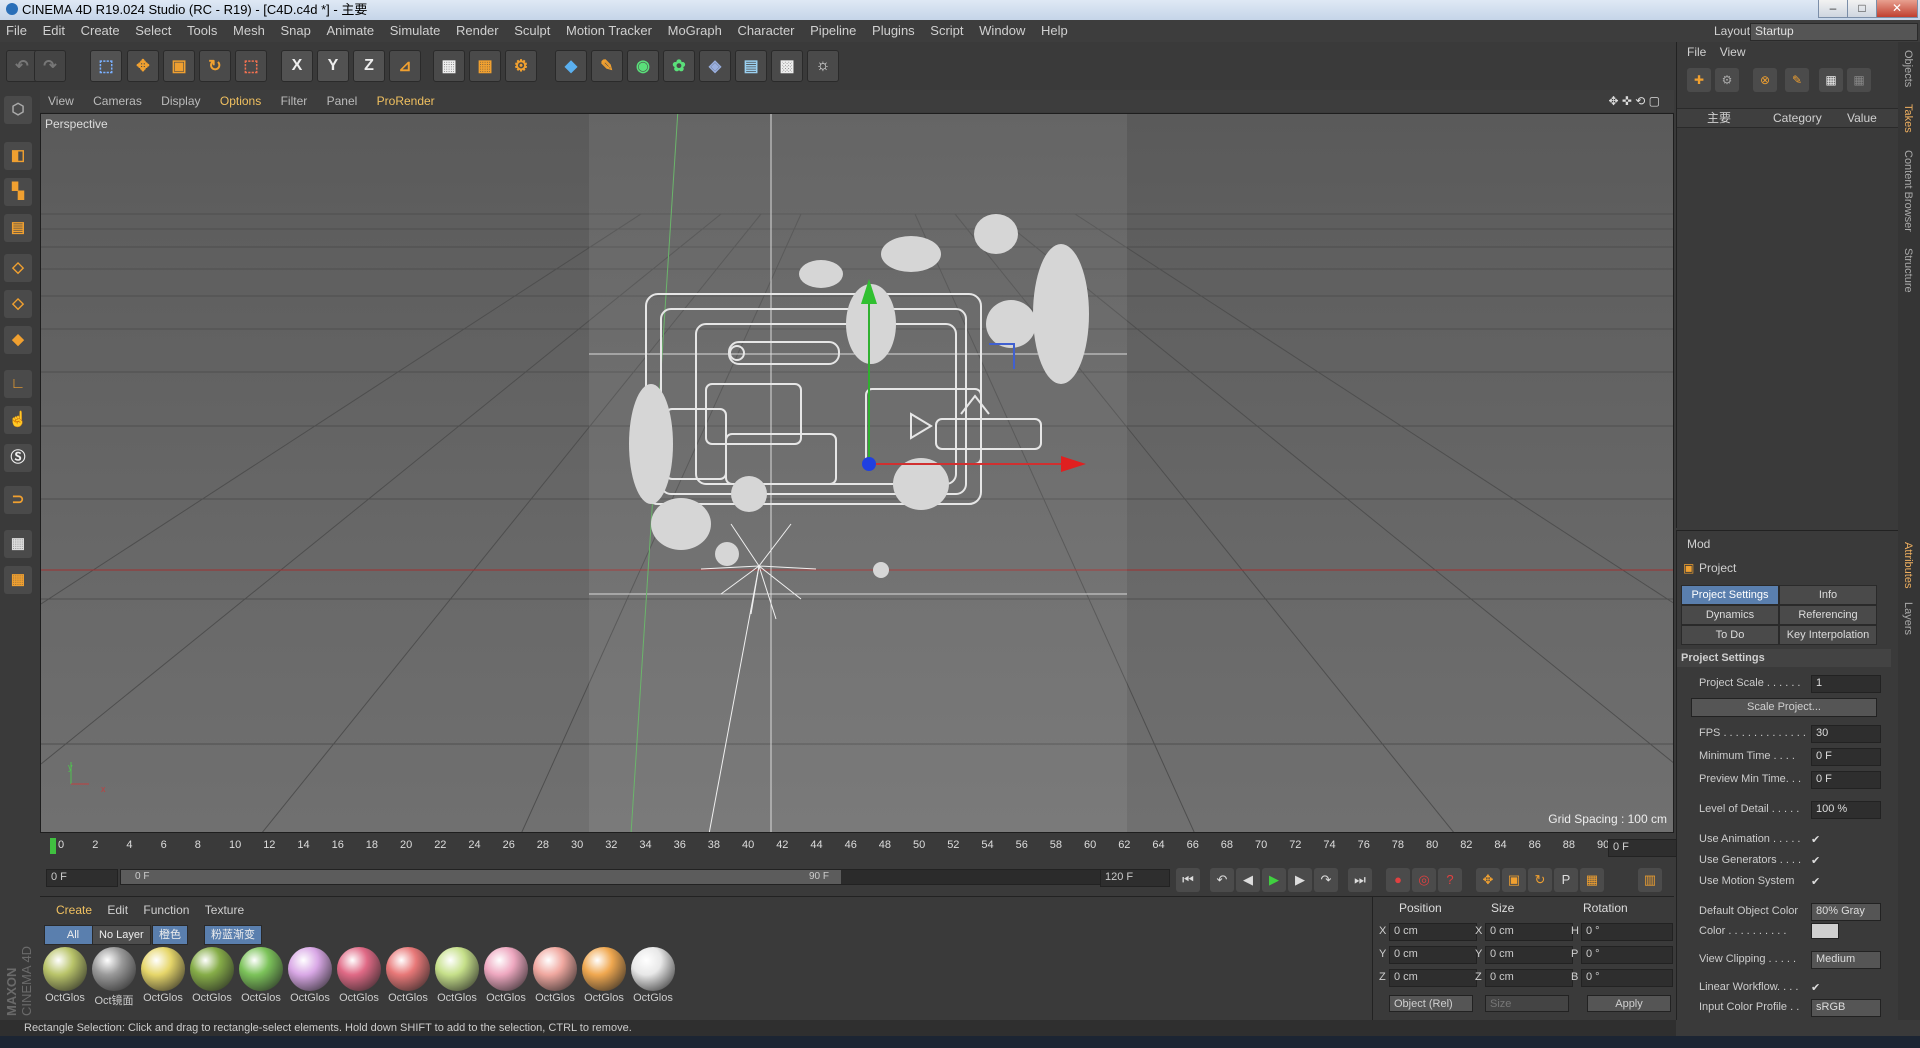  What do you see at coordinates (695, 30) in the screenshot?
I see `menu-mograph: MoGraph` at bounding box center [695, 30].